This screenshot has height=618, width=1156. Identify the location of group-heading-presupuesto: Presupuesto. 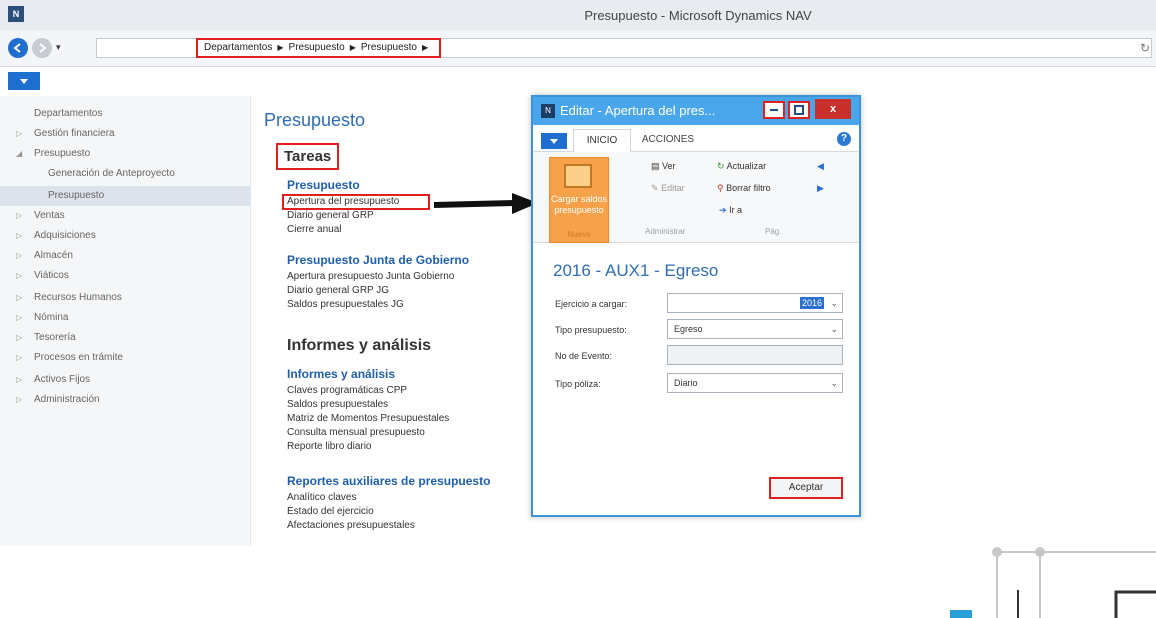
(323, 185).